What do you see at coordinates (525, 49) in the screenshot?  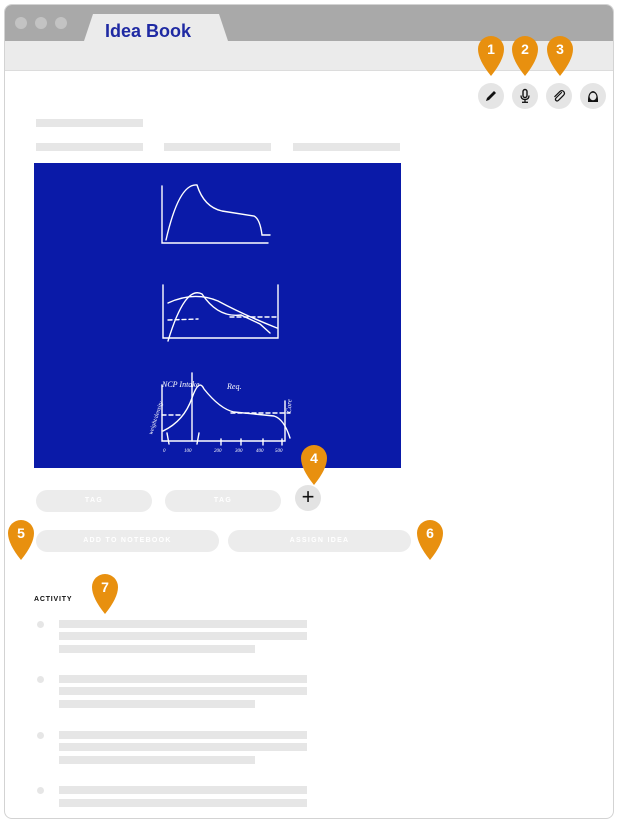 I see `callout-number: 2` at bounding box center [525, 49].